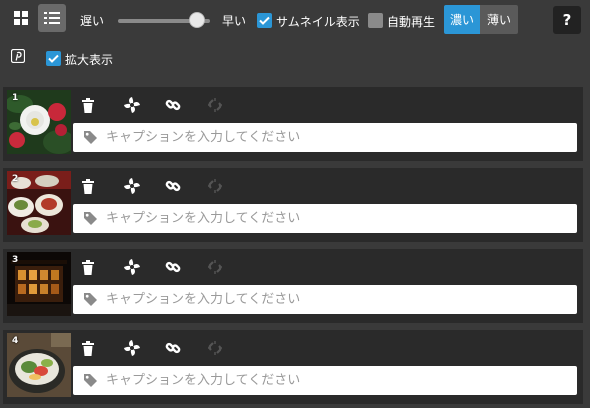 The width and height of the screenshot is (590, 408). What do you see at coordinates (89, 60) in the screenshot?
I see `zoom-label: 拡大表示` at bounding box center [89, 60].